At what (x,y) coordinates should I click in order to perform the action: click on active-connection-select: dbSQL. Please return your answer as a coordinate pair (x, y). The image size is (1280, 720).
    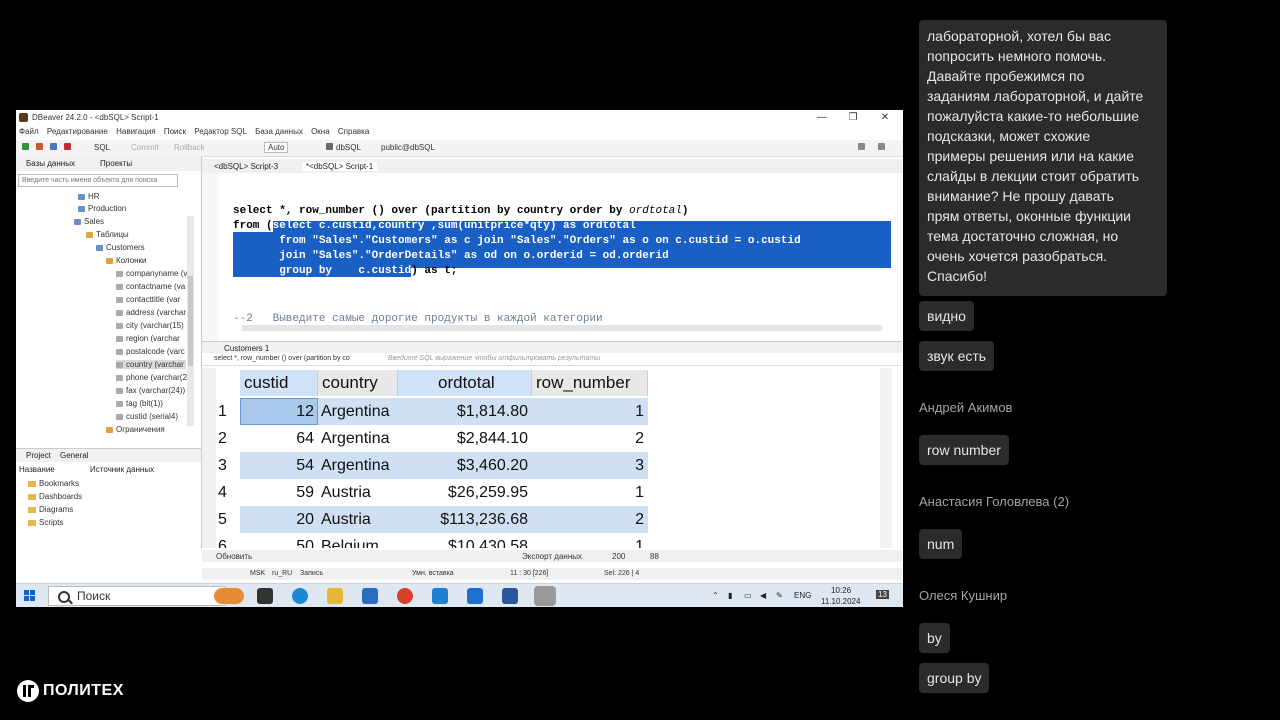
    Looking at the image, I should click on (348, 147).